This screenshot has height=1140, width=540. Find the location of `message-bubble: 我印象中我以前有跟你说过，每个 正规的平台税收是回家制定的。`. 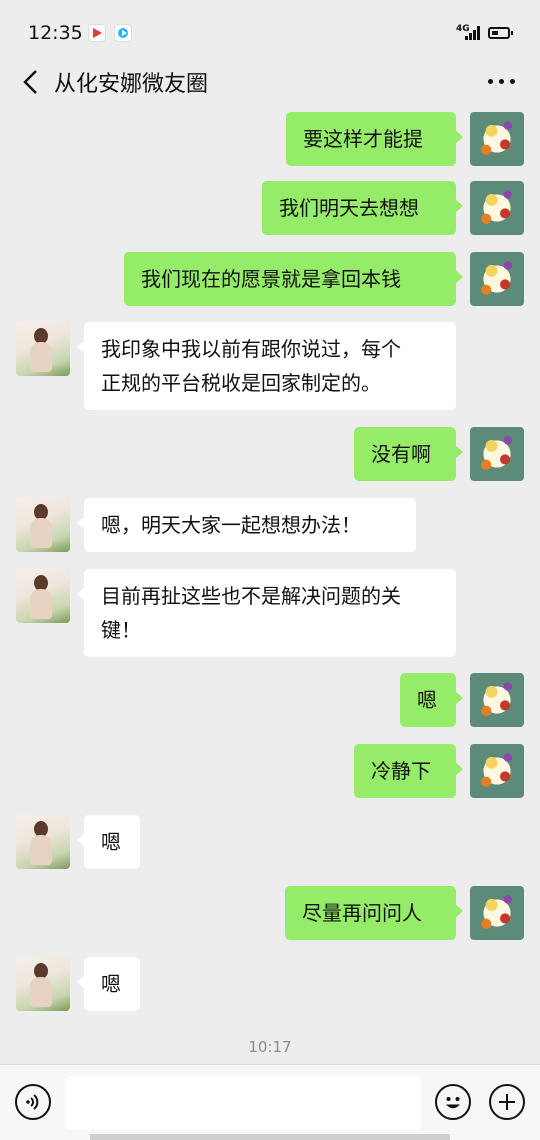

message-bubble: 我印象中我以前有跟你说过，每个 正规的平台税收是回家制定的。 is located at coordinates (266, 366).